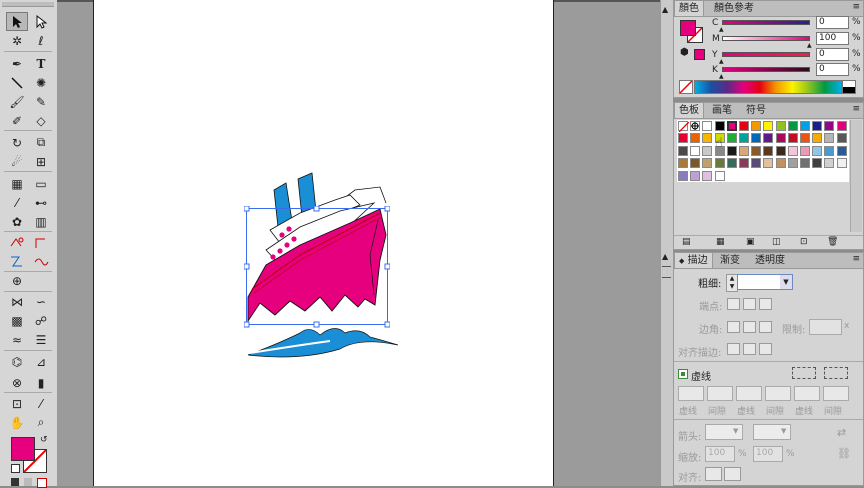 The image size is (864, 488). Describe the element at coordinates (832, 242) in the screenshot. I see `delete-swatch-icon: 🗑` at that location.